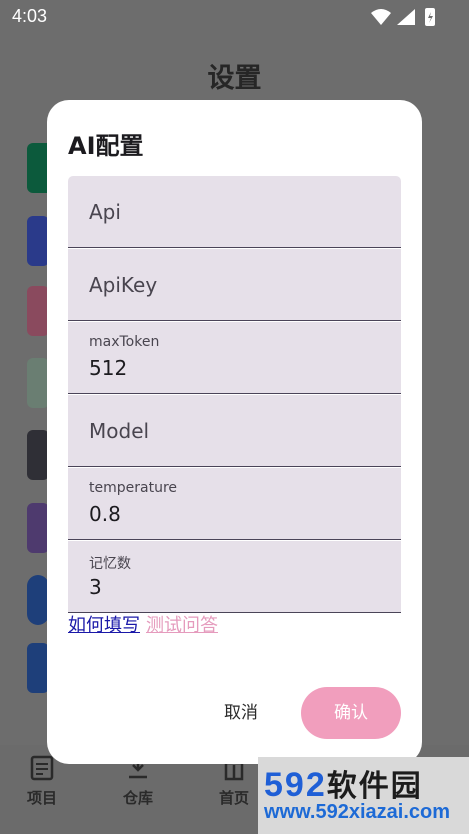  I want to click on memory-value: 3, so click(95, 587).